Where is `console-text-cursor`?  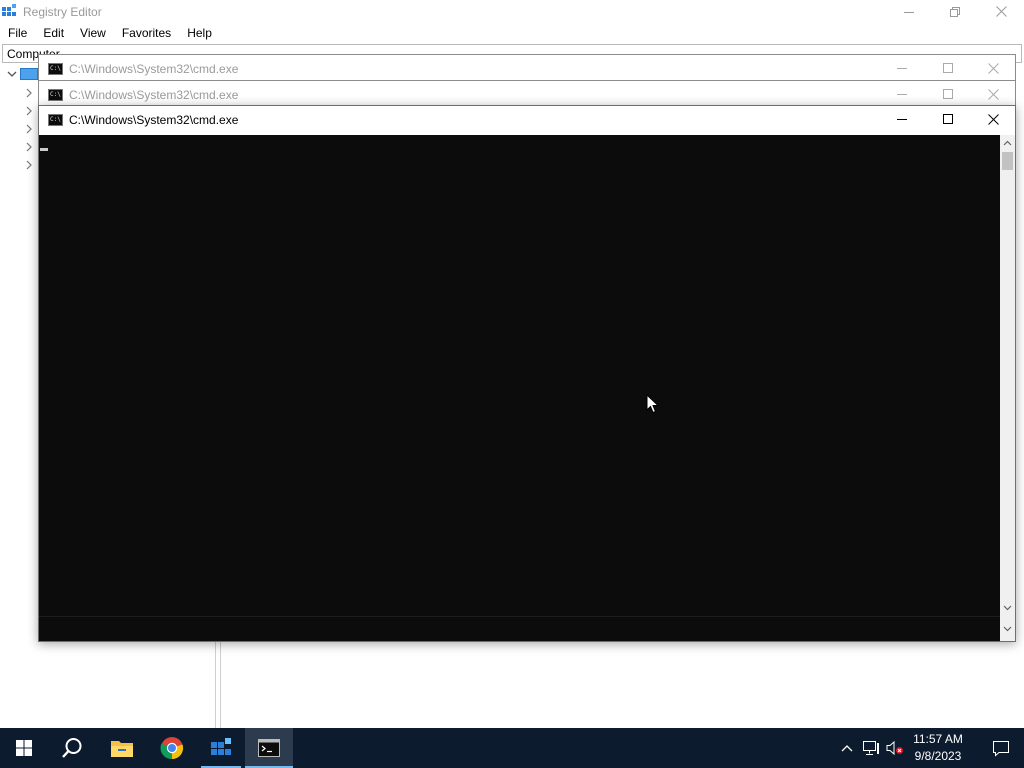
console-text-cursor is located at coordinates (44, 149).